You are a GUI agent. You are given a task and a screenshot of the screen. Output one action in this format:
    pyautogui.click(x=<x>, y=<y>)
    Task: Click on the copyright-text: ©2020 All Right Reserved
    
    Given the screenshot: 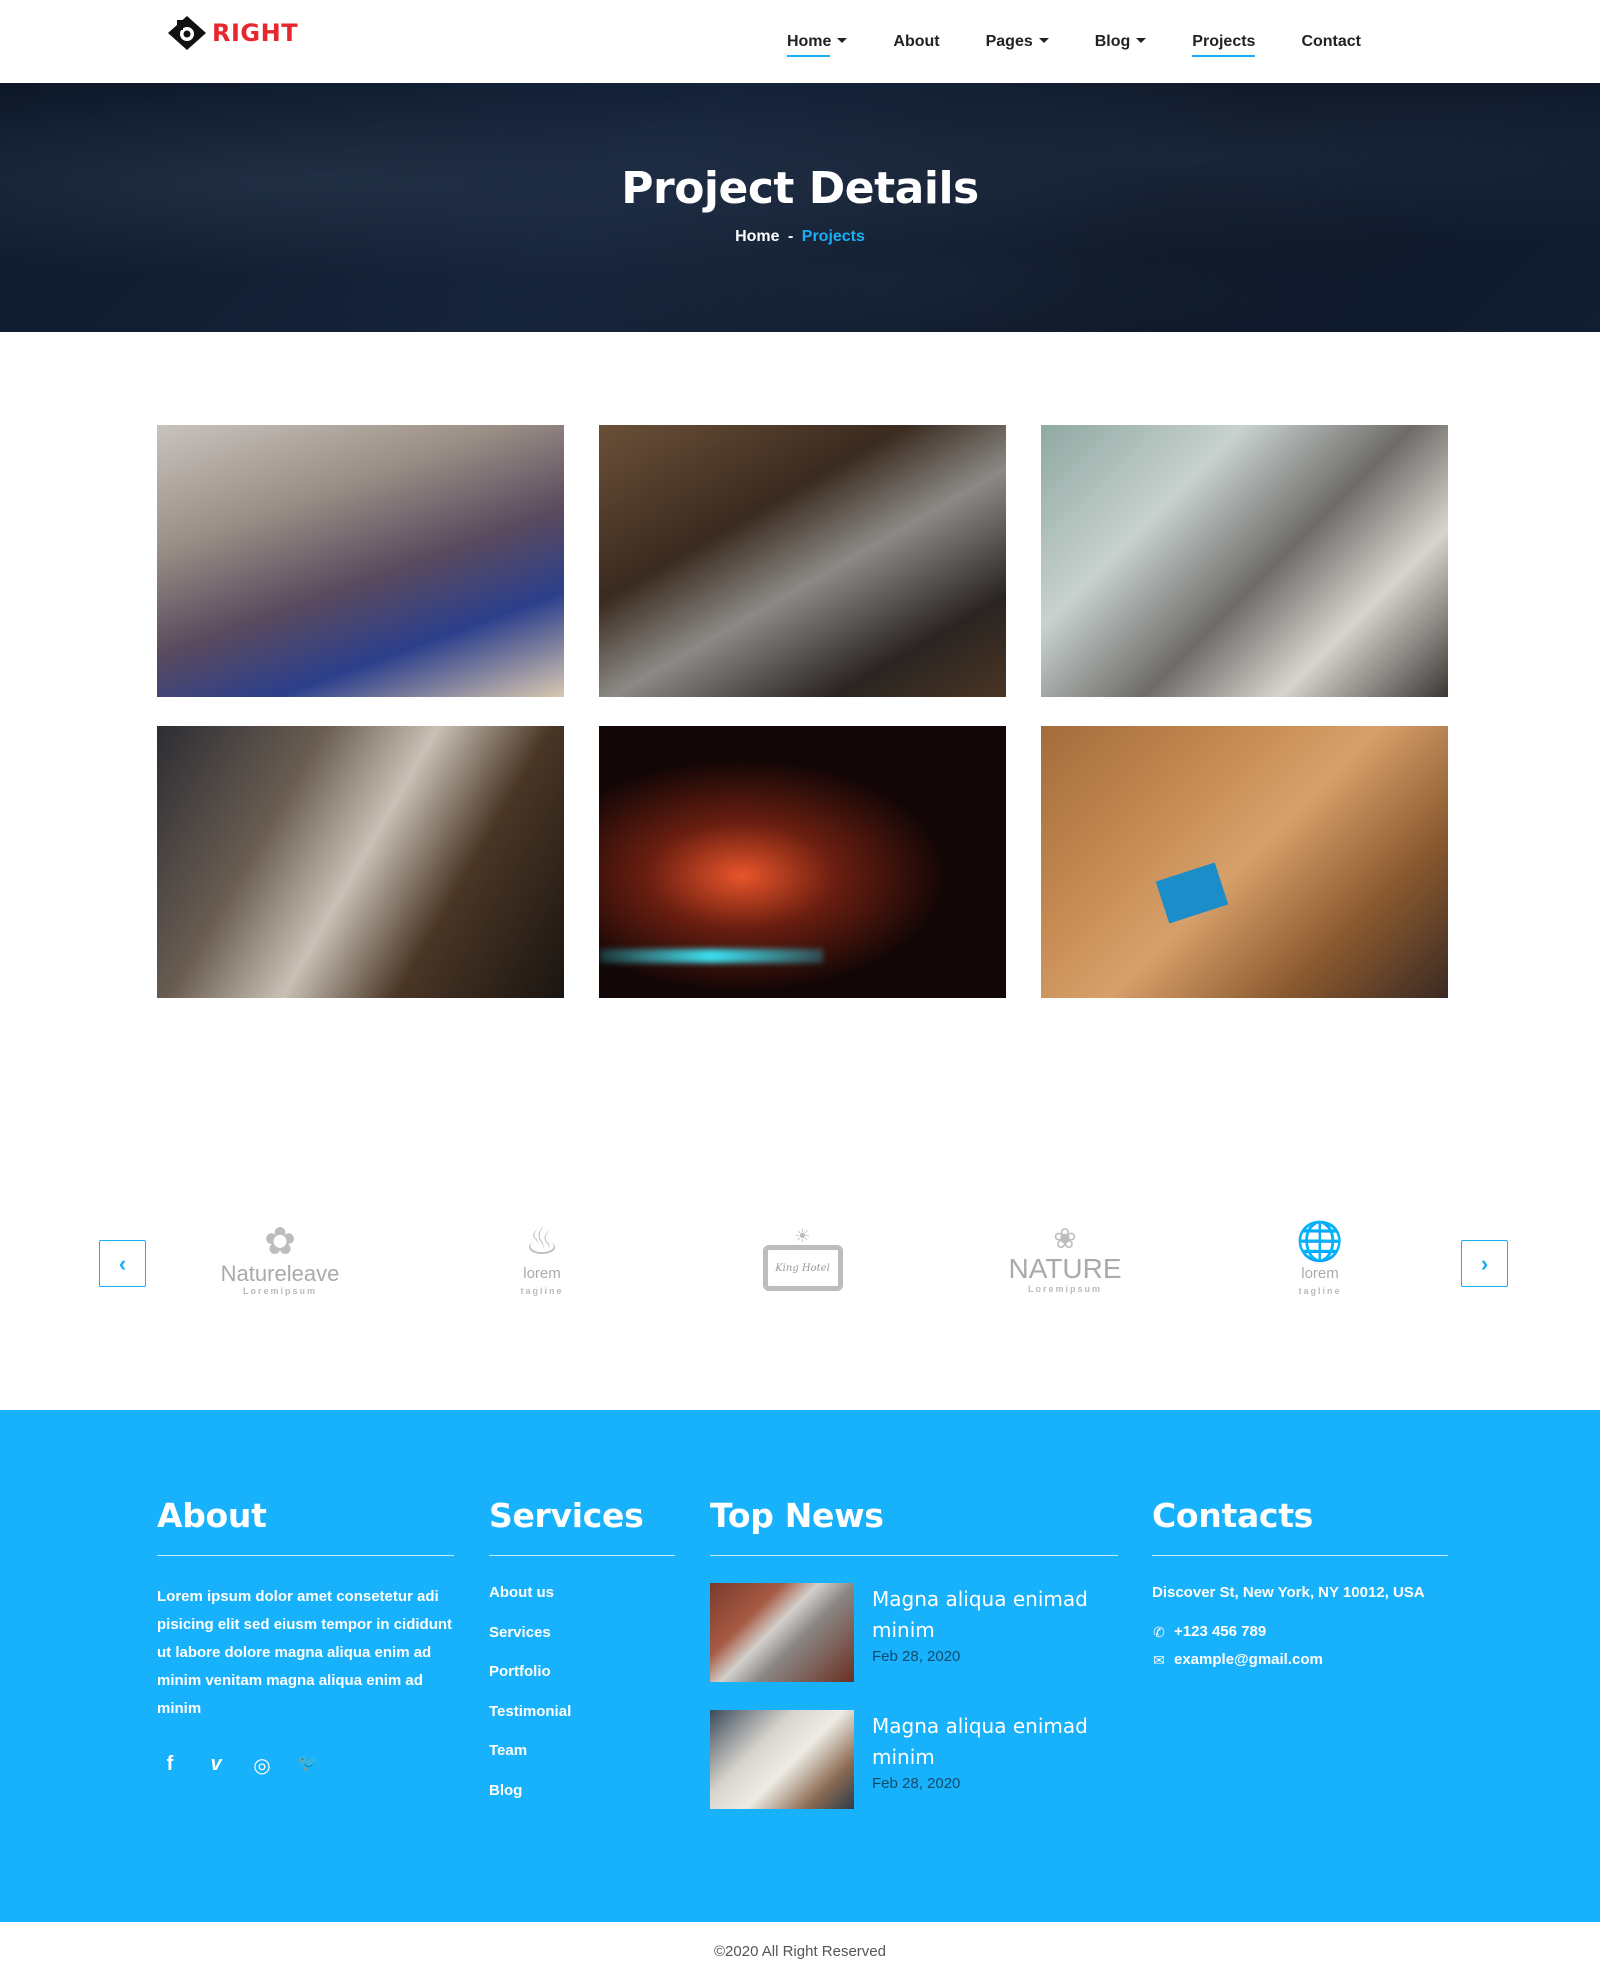 What is the action you would take?
    pyautogui.click(x=800, y=1951)
    